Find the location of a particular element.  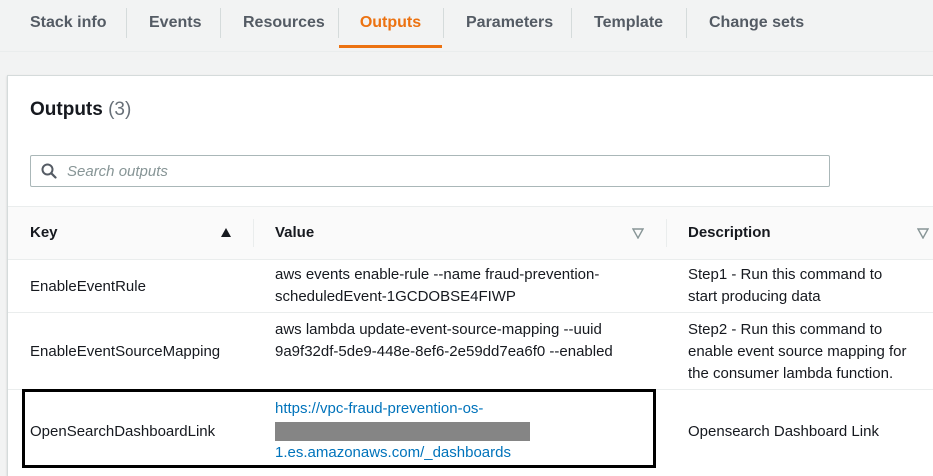

value-line: scheduledEvent-1GCDOBSE4FIWP is located at coordinates (395, 296).